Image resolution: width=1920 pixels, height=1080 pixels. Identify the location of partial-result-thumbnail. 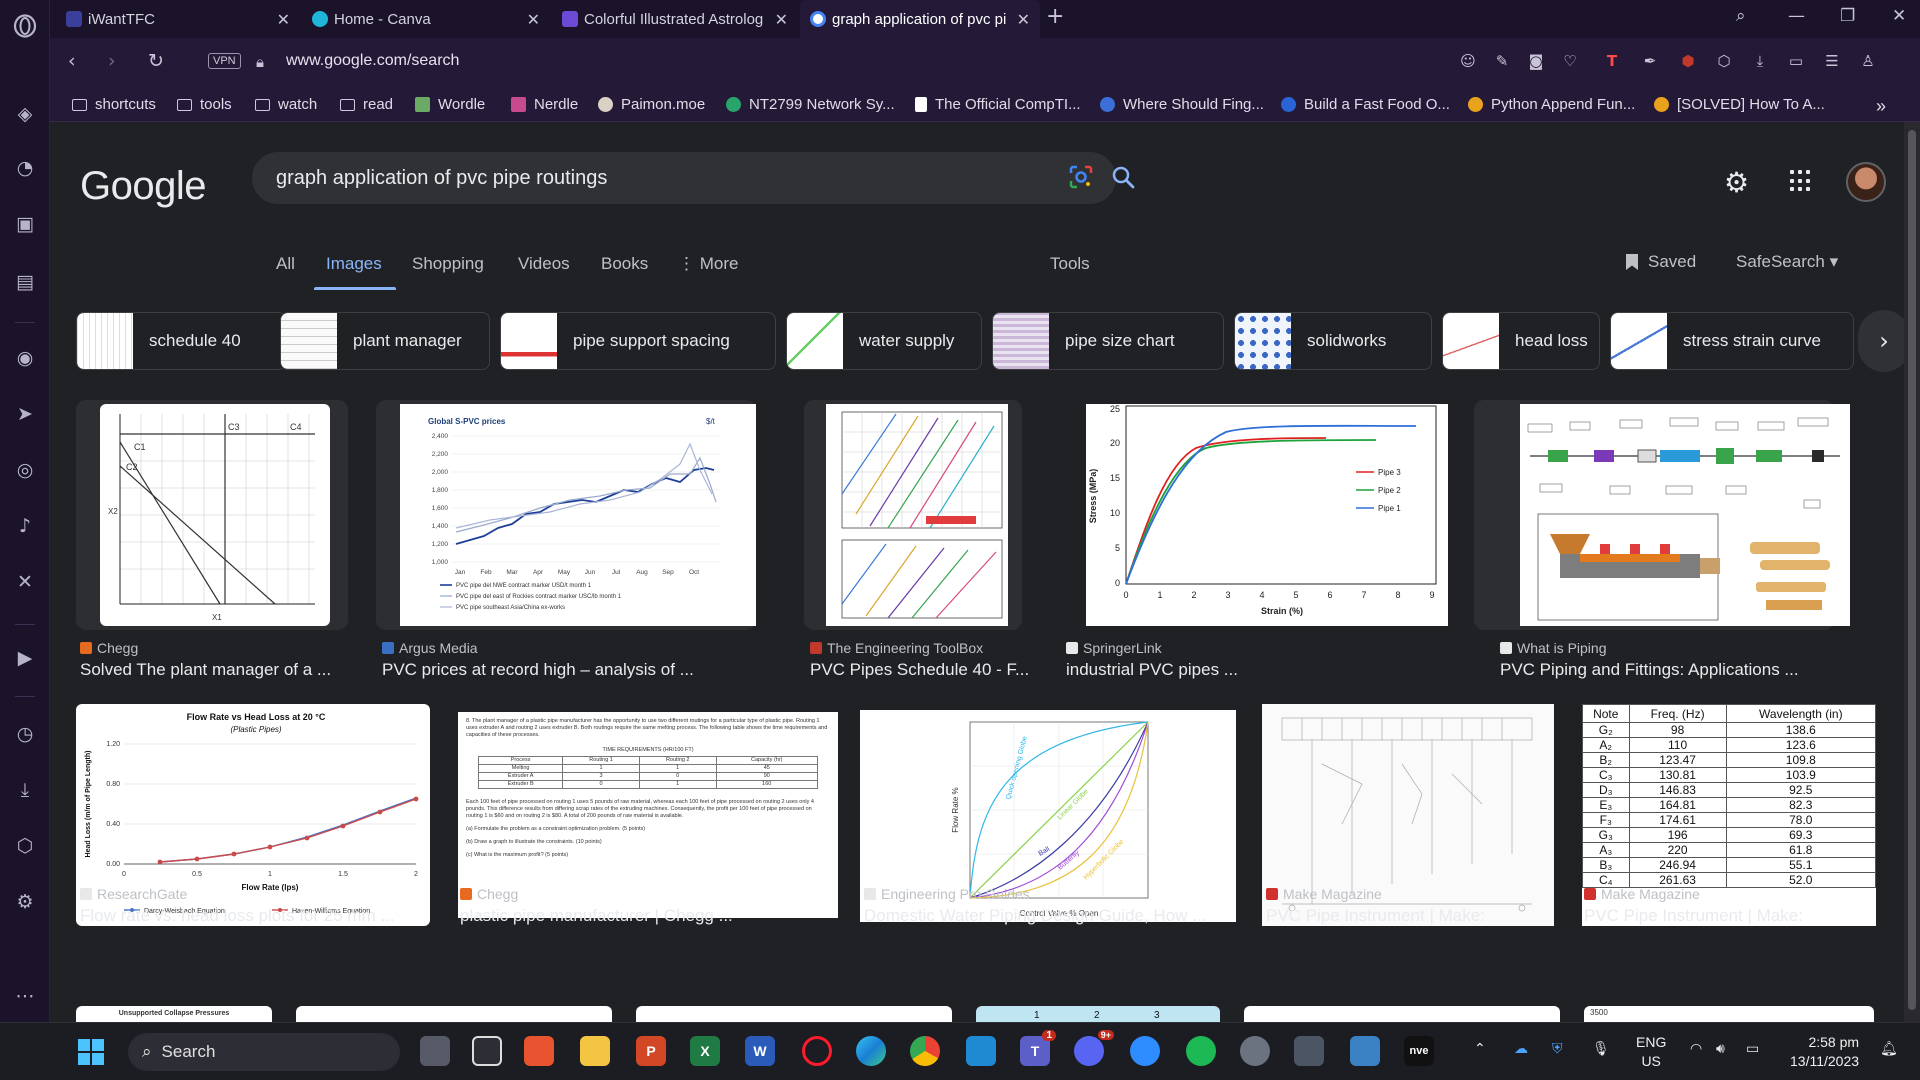
(1402, 1014).